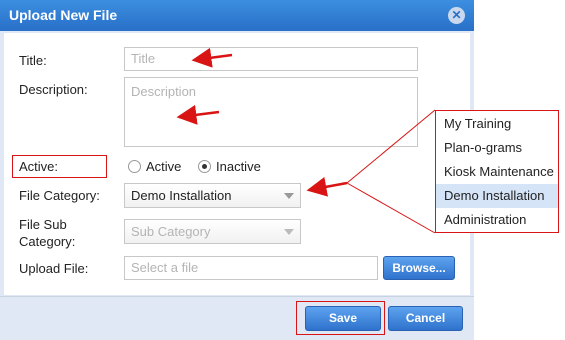 The image size is (565, 340). Describe the element at coordinates (204, 166) in the screenshot. I see `inactive-radio` at that location.